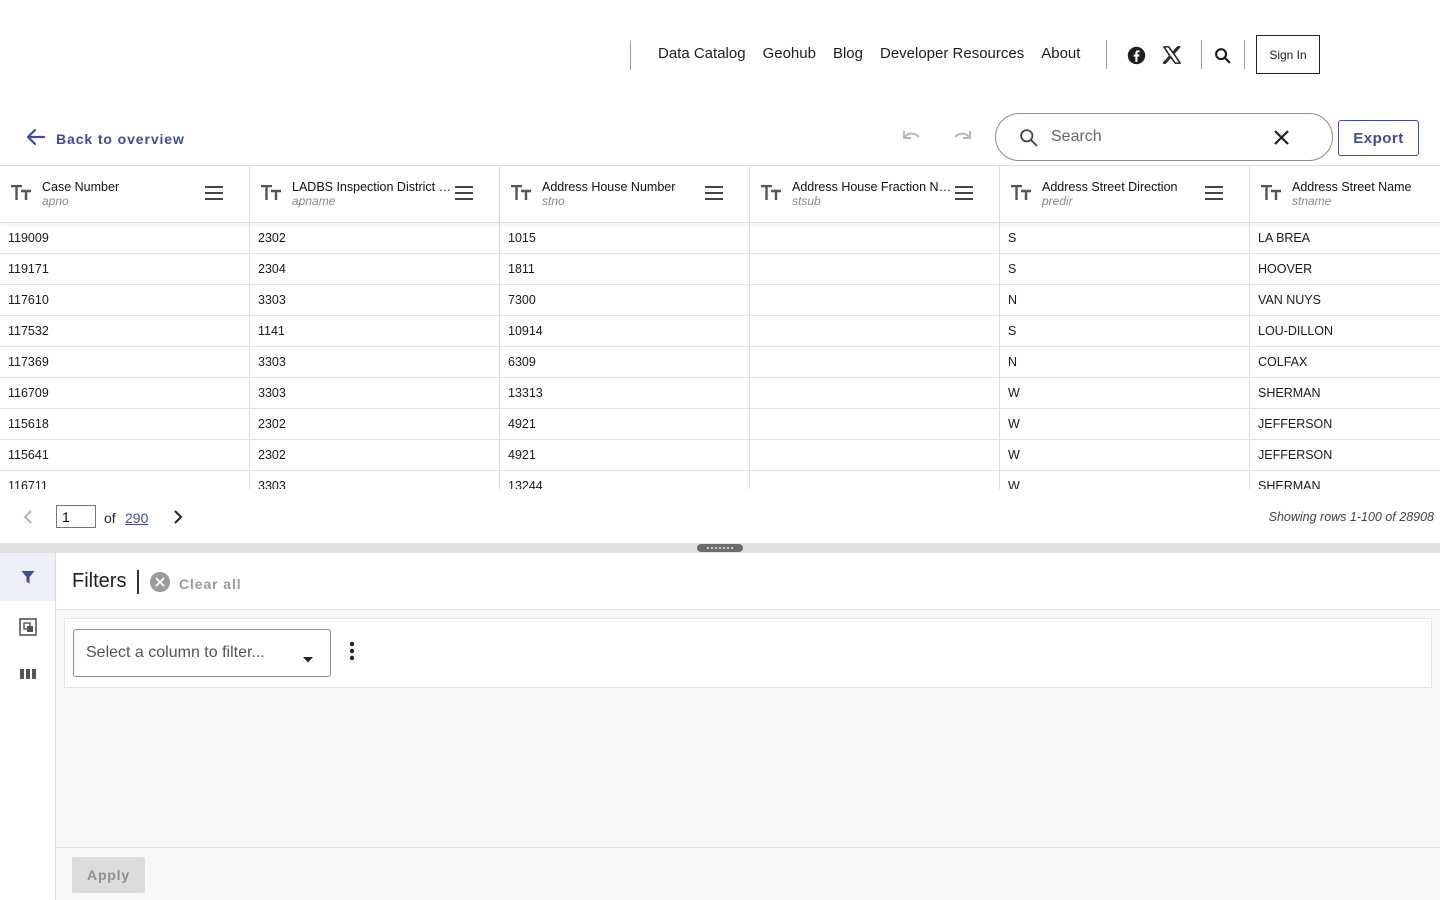 The height and width of the screenshot is (900, 1440). I want to click on table-row: 116709 3303 13313 W SHERMAN, so click(720, 393).